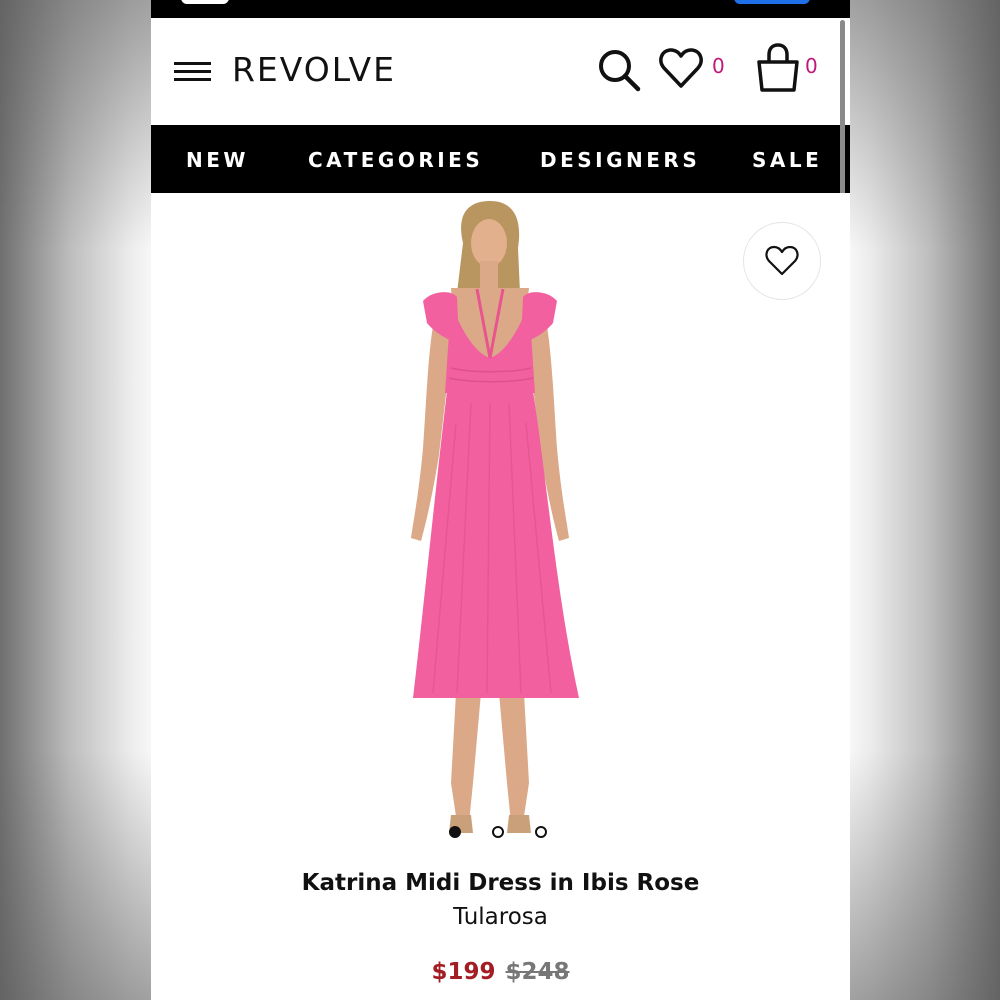 The width and height of the screenshot is (1000, 1000). Describe the element at coordinates (620, 160) in the screenshot. I see `nav-item-designers: DESIGNERS` at that location.